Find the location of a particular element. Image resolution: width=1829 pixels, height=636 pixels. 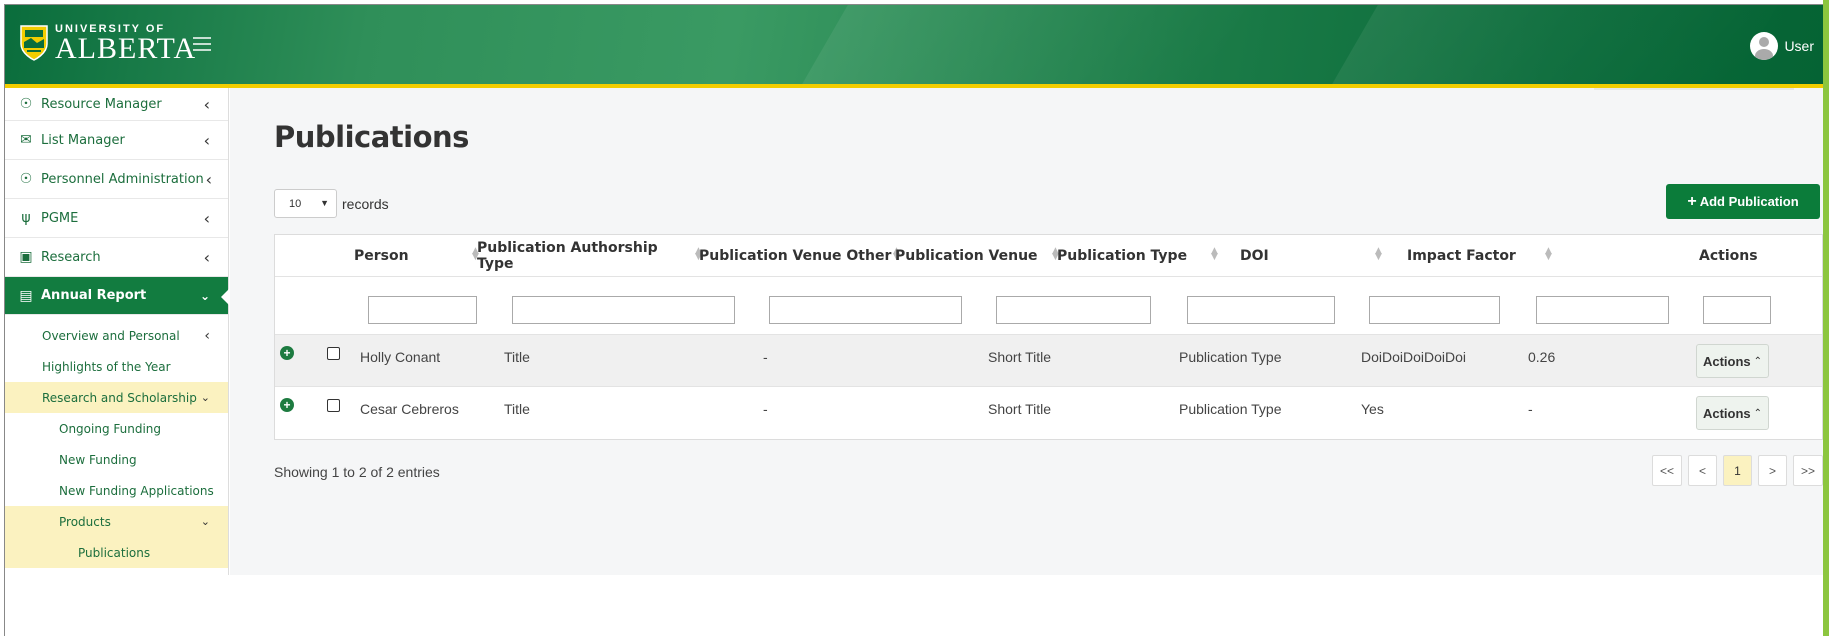

sidebar-sub-new-funding-applications: New Funding Applications is located at coordinates (116, 490).